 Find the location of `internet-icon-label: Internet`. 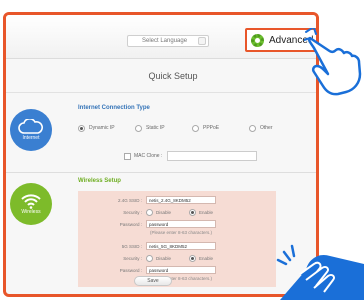

internet-icon-label: Internet is located at coordinates (31, 138).